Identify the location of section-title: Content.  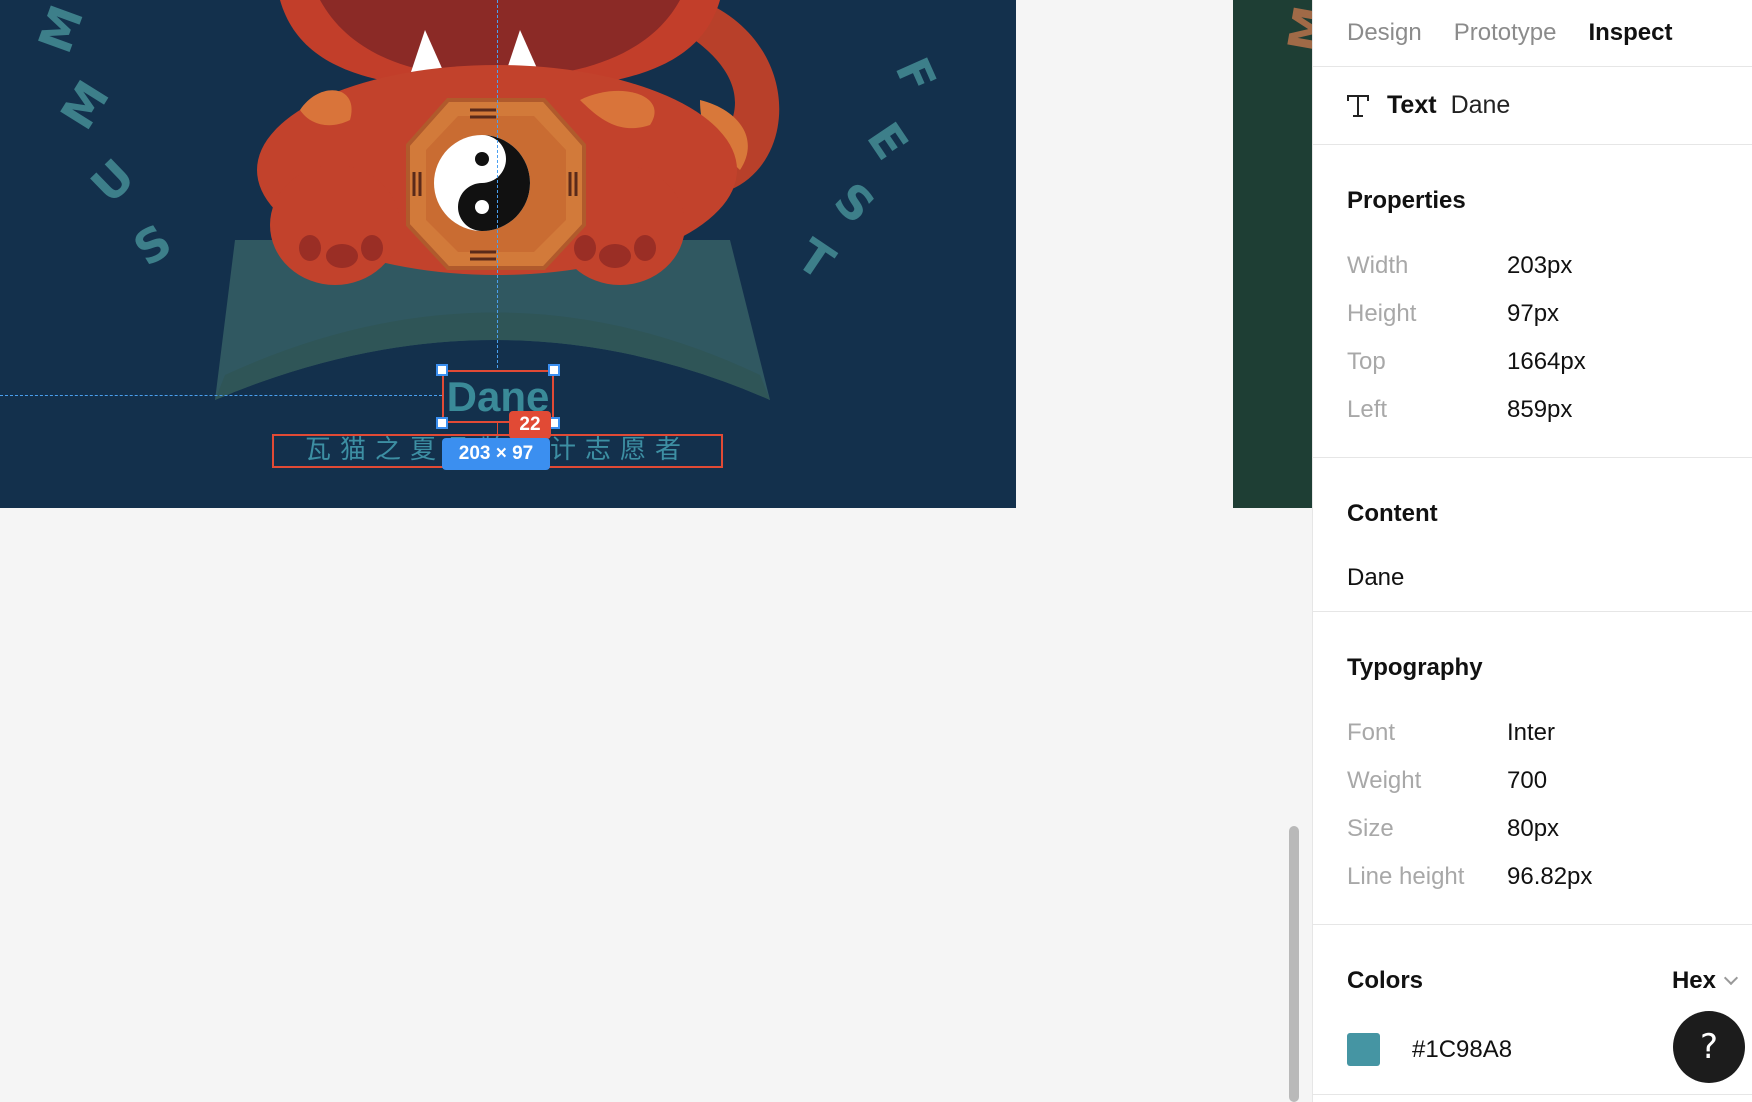
(1392, 513).